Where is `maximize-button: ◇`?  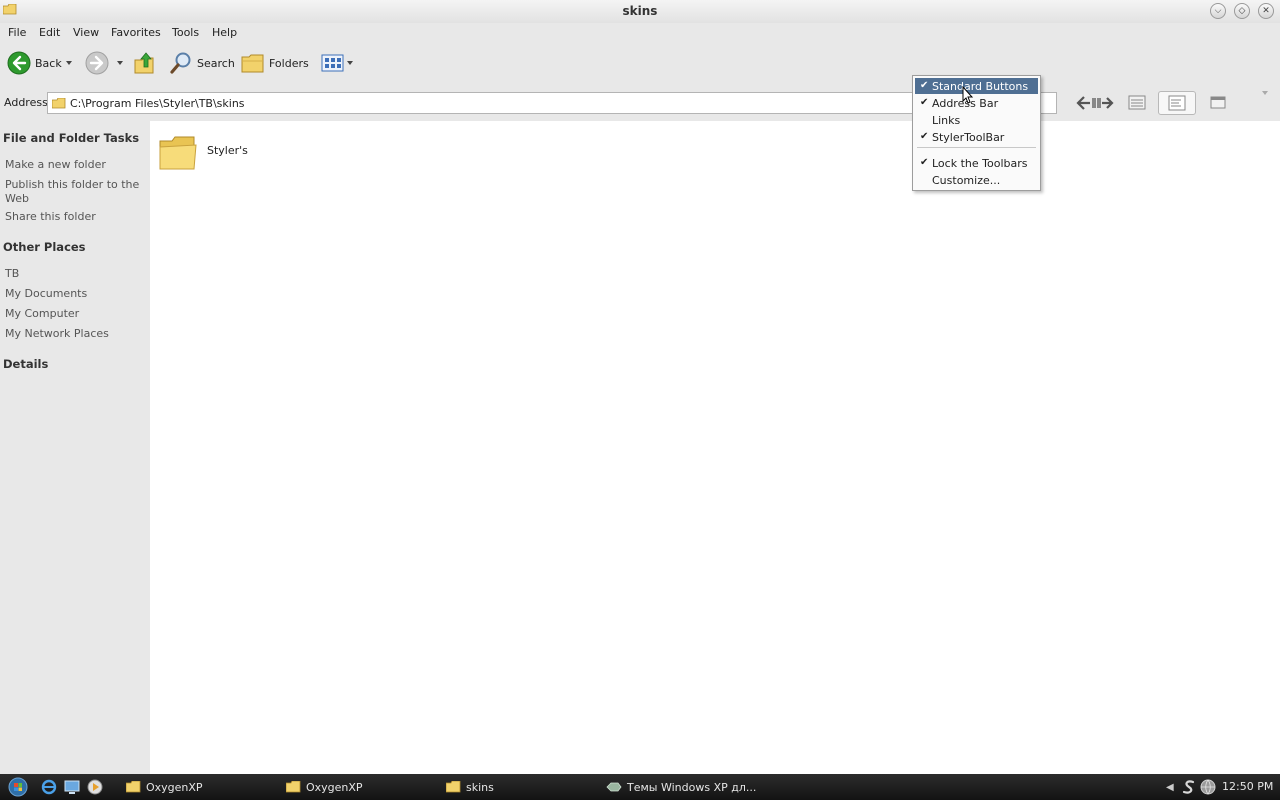 maximize-button: ◇ is located at coordinates (1242, 11).